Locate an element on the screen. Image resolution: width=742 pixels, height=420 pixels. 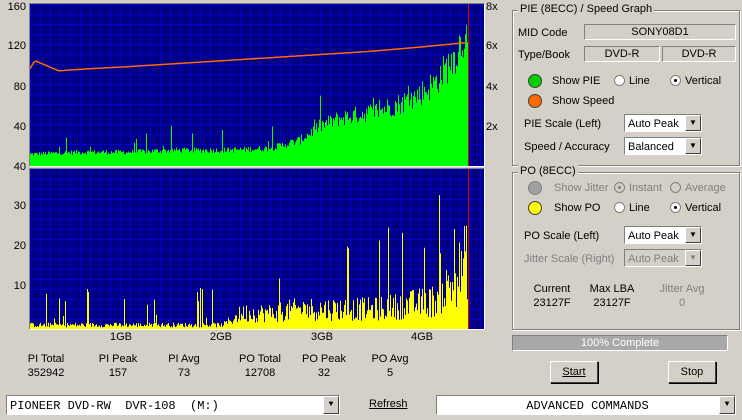
stop-button: Stop is located at coordinates (692, 372).